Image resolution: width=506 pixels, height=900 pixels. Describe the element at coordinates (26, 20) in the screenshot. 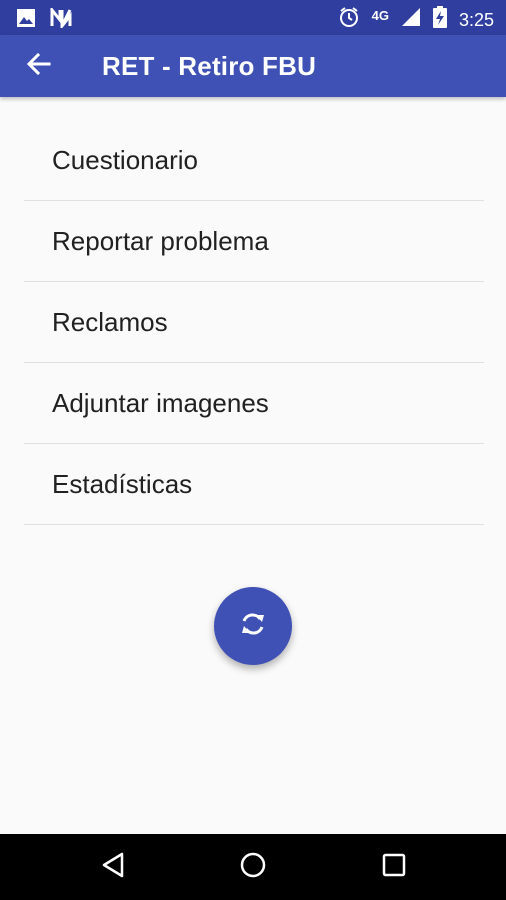

I see `image-icon` at that location.